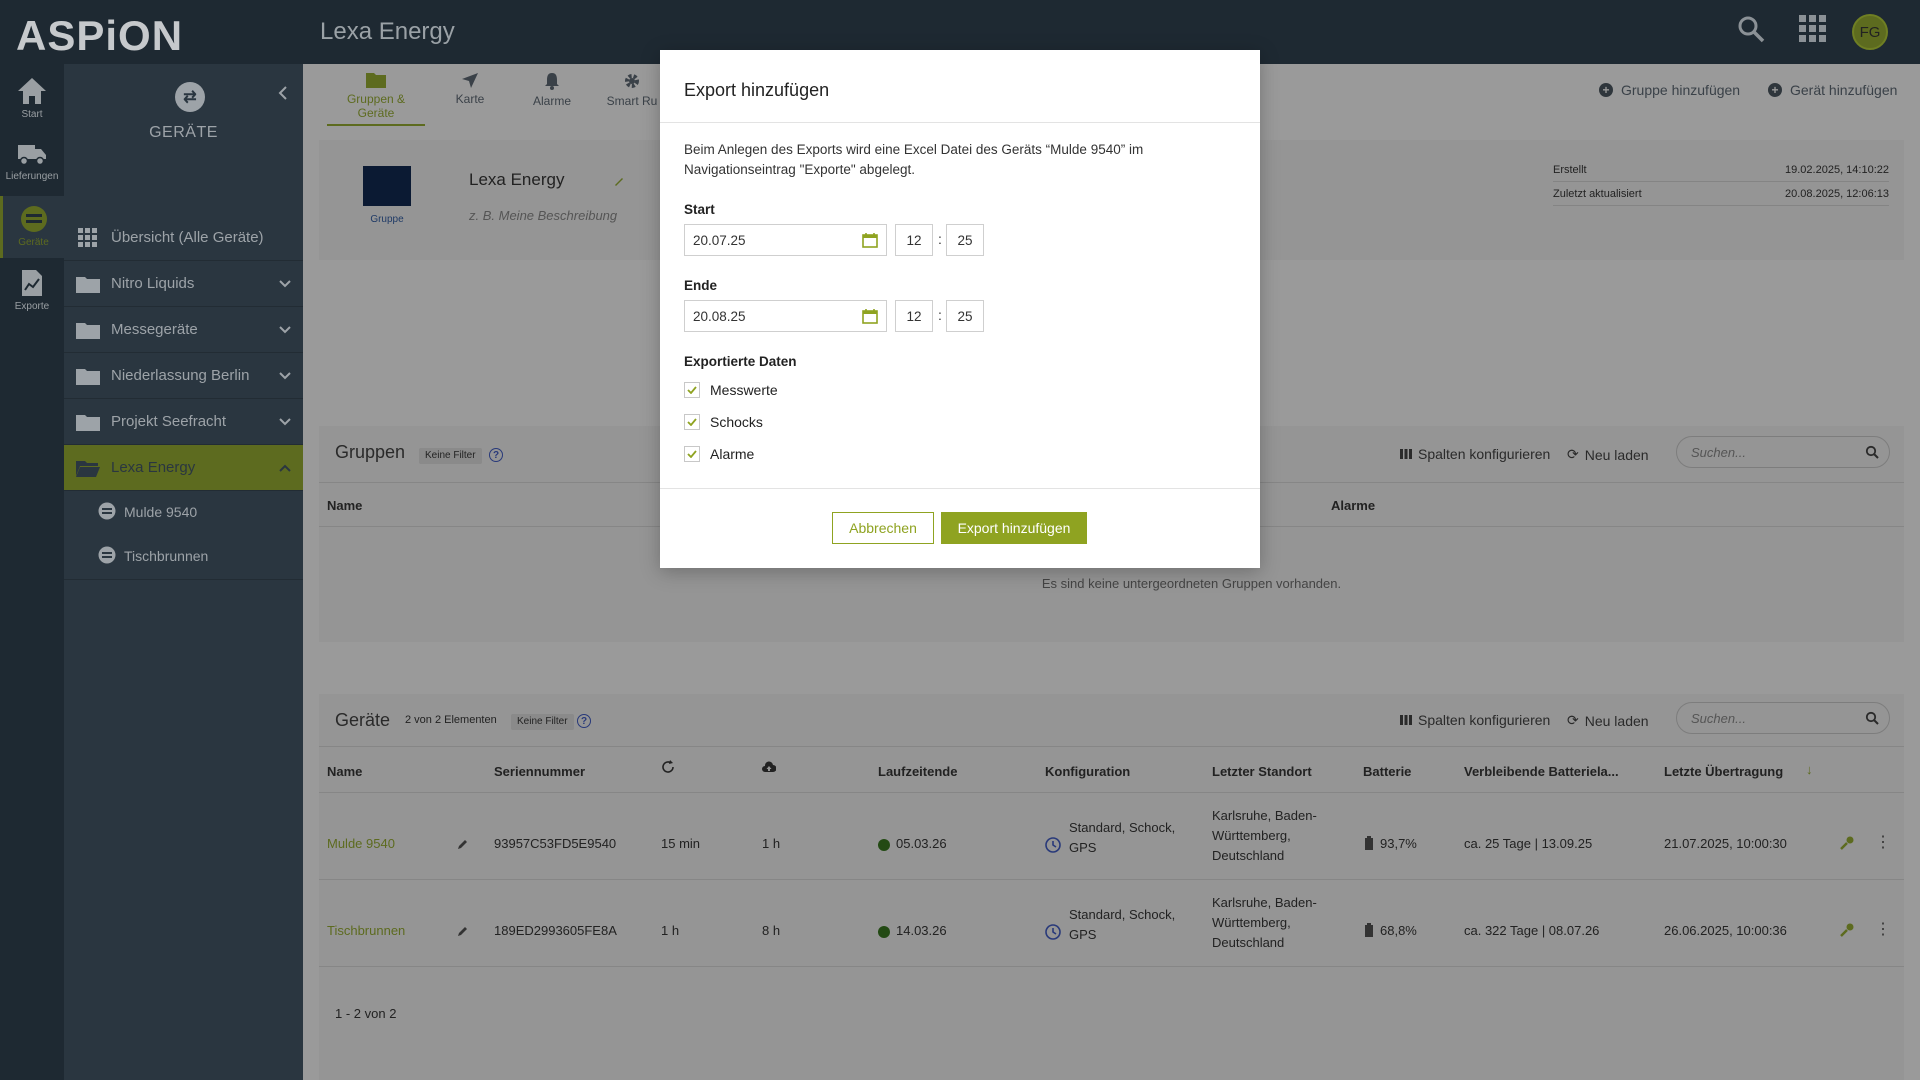 The image size is (1920, 1080). I want to click on start-date-input: 20.07.25, so click(785, 240).